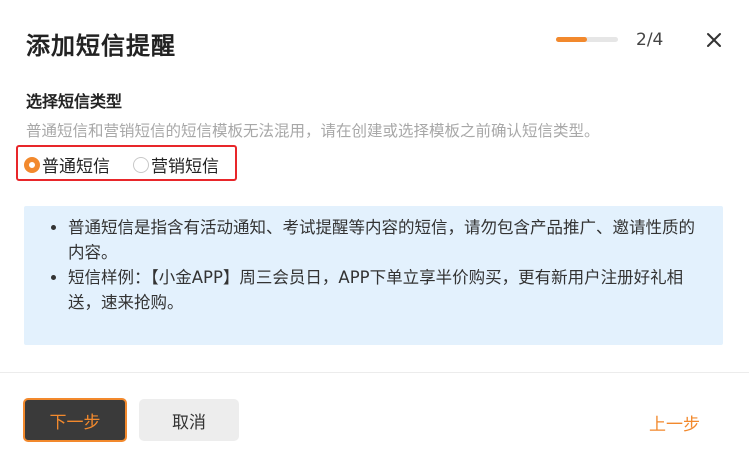 Image resolution: width=749 pixels, height=464 pixels. I want to click on close-icon, so click(714, 40).